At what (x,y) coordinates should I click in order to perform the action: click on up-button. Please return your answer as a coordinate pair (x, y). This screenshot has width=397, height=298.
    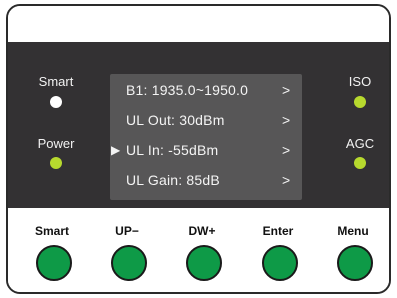
    Looking at the image, I should click on (129, 263).